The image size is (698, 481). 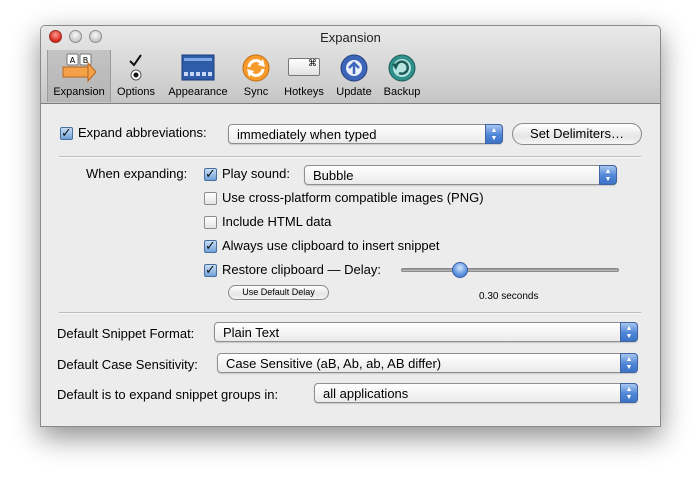 What do you see at coordinates (210, 269) in the screenshot?
I see `restore-clipboard-checkbox: ✓` at bounding box center [210, 269].